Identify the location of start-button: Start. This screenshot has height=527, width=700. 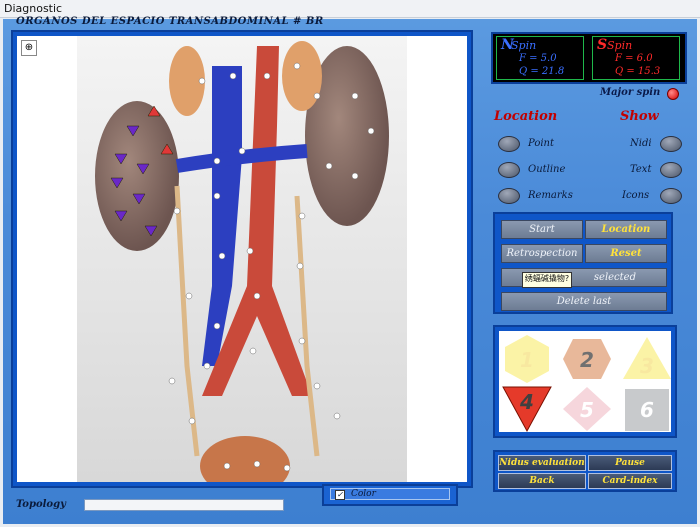
(542, 229).